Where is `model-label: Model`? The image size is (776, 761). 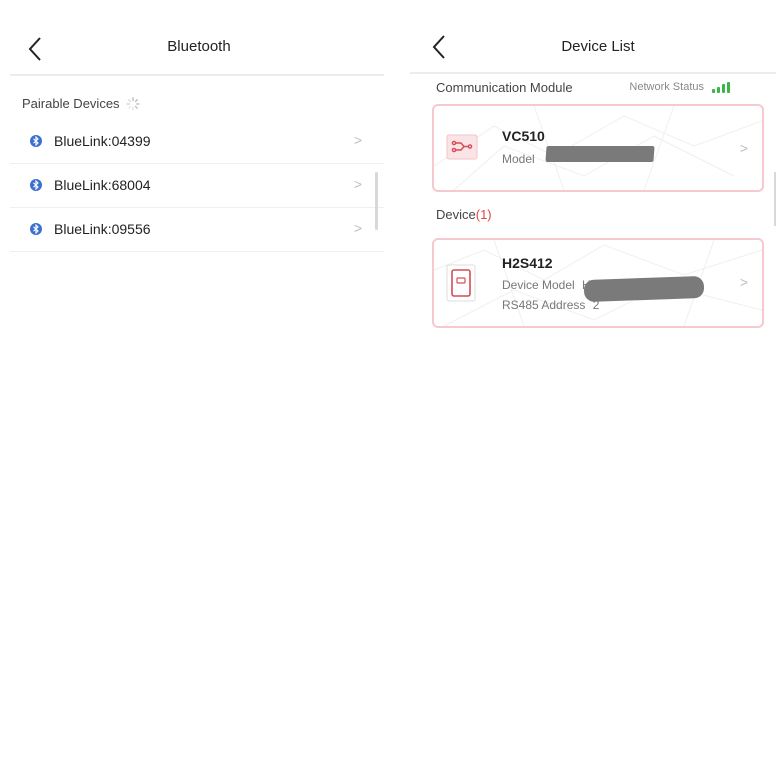 model-label: Model is located at coordinates (518, 159).